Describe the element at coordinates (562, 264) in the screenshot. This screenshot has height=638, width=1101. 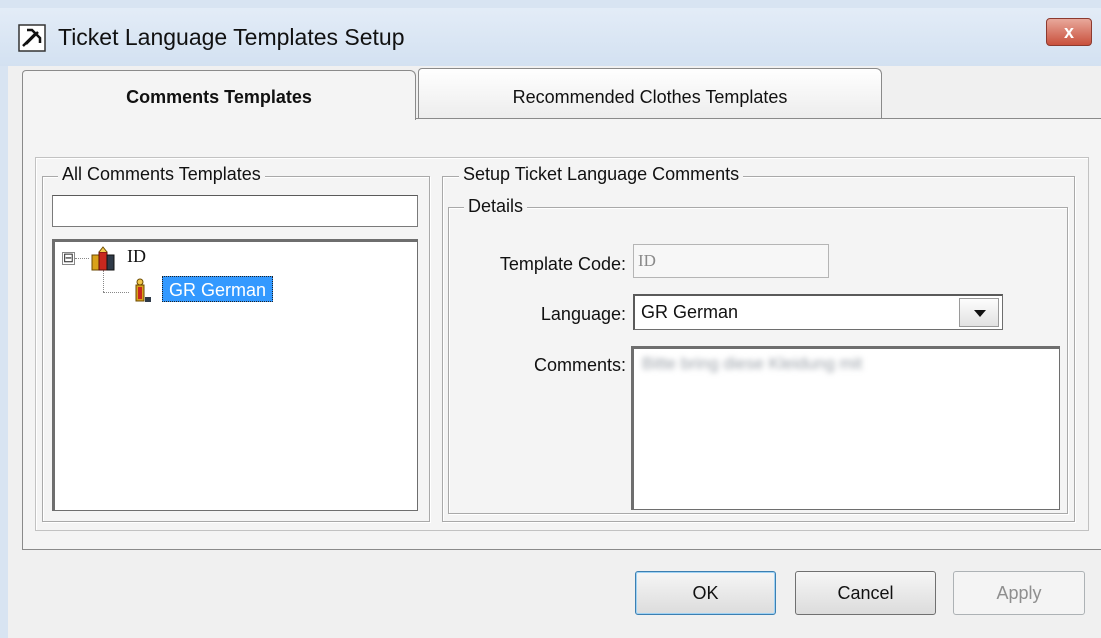
I see `template-code-label: Template Code:` at that location.